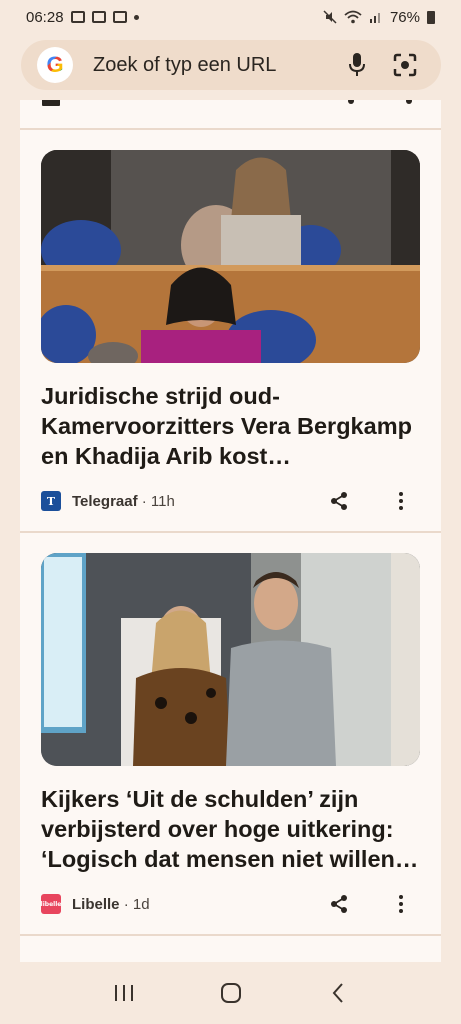 Image resolution: width=461 pixels, height=1024 pixels. Describe the element at coordinates (105, 501) in the screenshot. I see `source-name: Telegraaf` at that location.